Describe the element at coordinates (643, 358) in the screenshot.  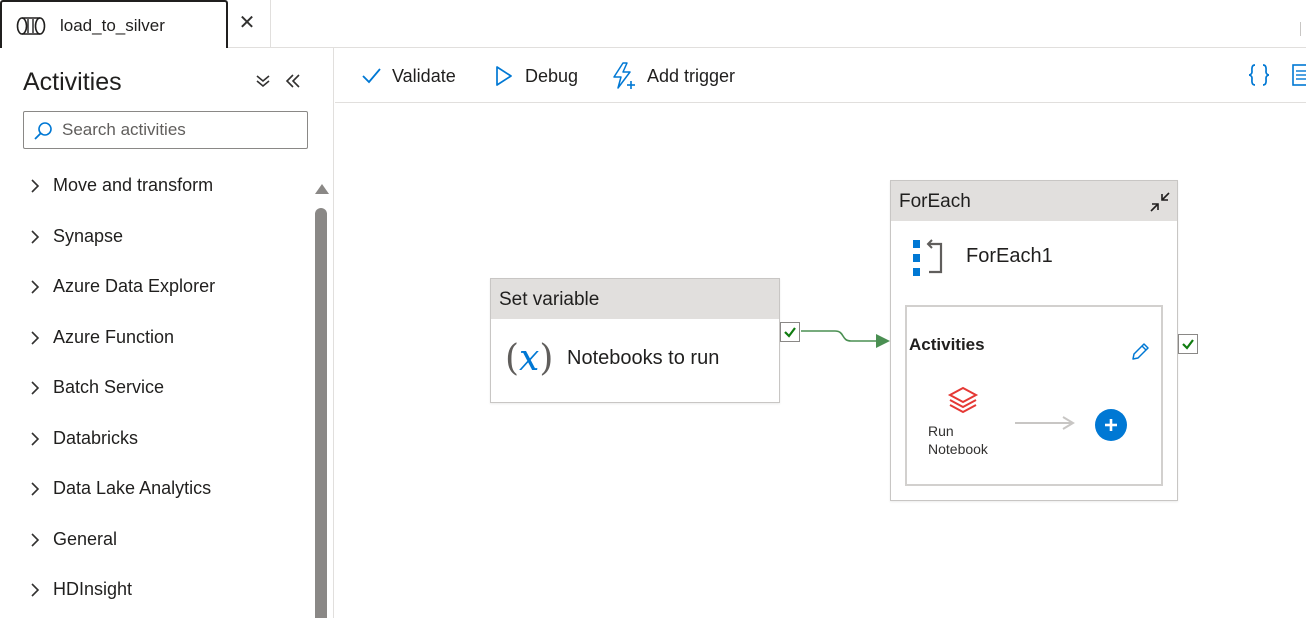
I see `activity-name: Notebooks to run` at that location.